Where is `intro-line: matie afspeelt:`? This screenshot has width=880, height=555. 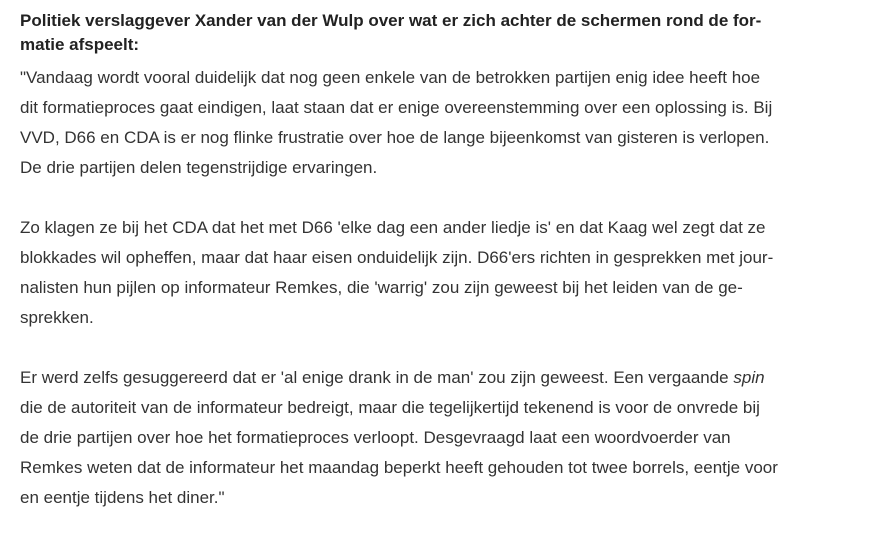
intro-line: matie afspeelt: is located at coordinates (80, 44).